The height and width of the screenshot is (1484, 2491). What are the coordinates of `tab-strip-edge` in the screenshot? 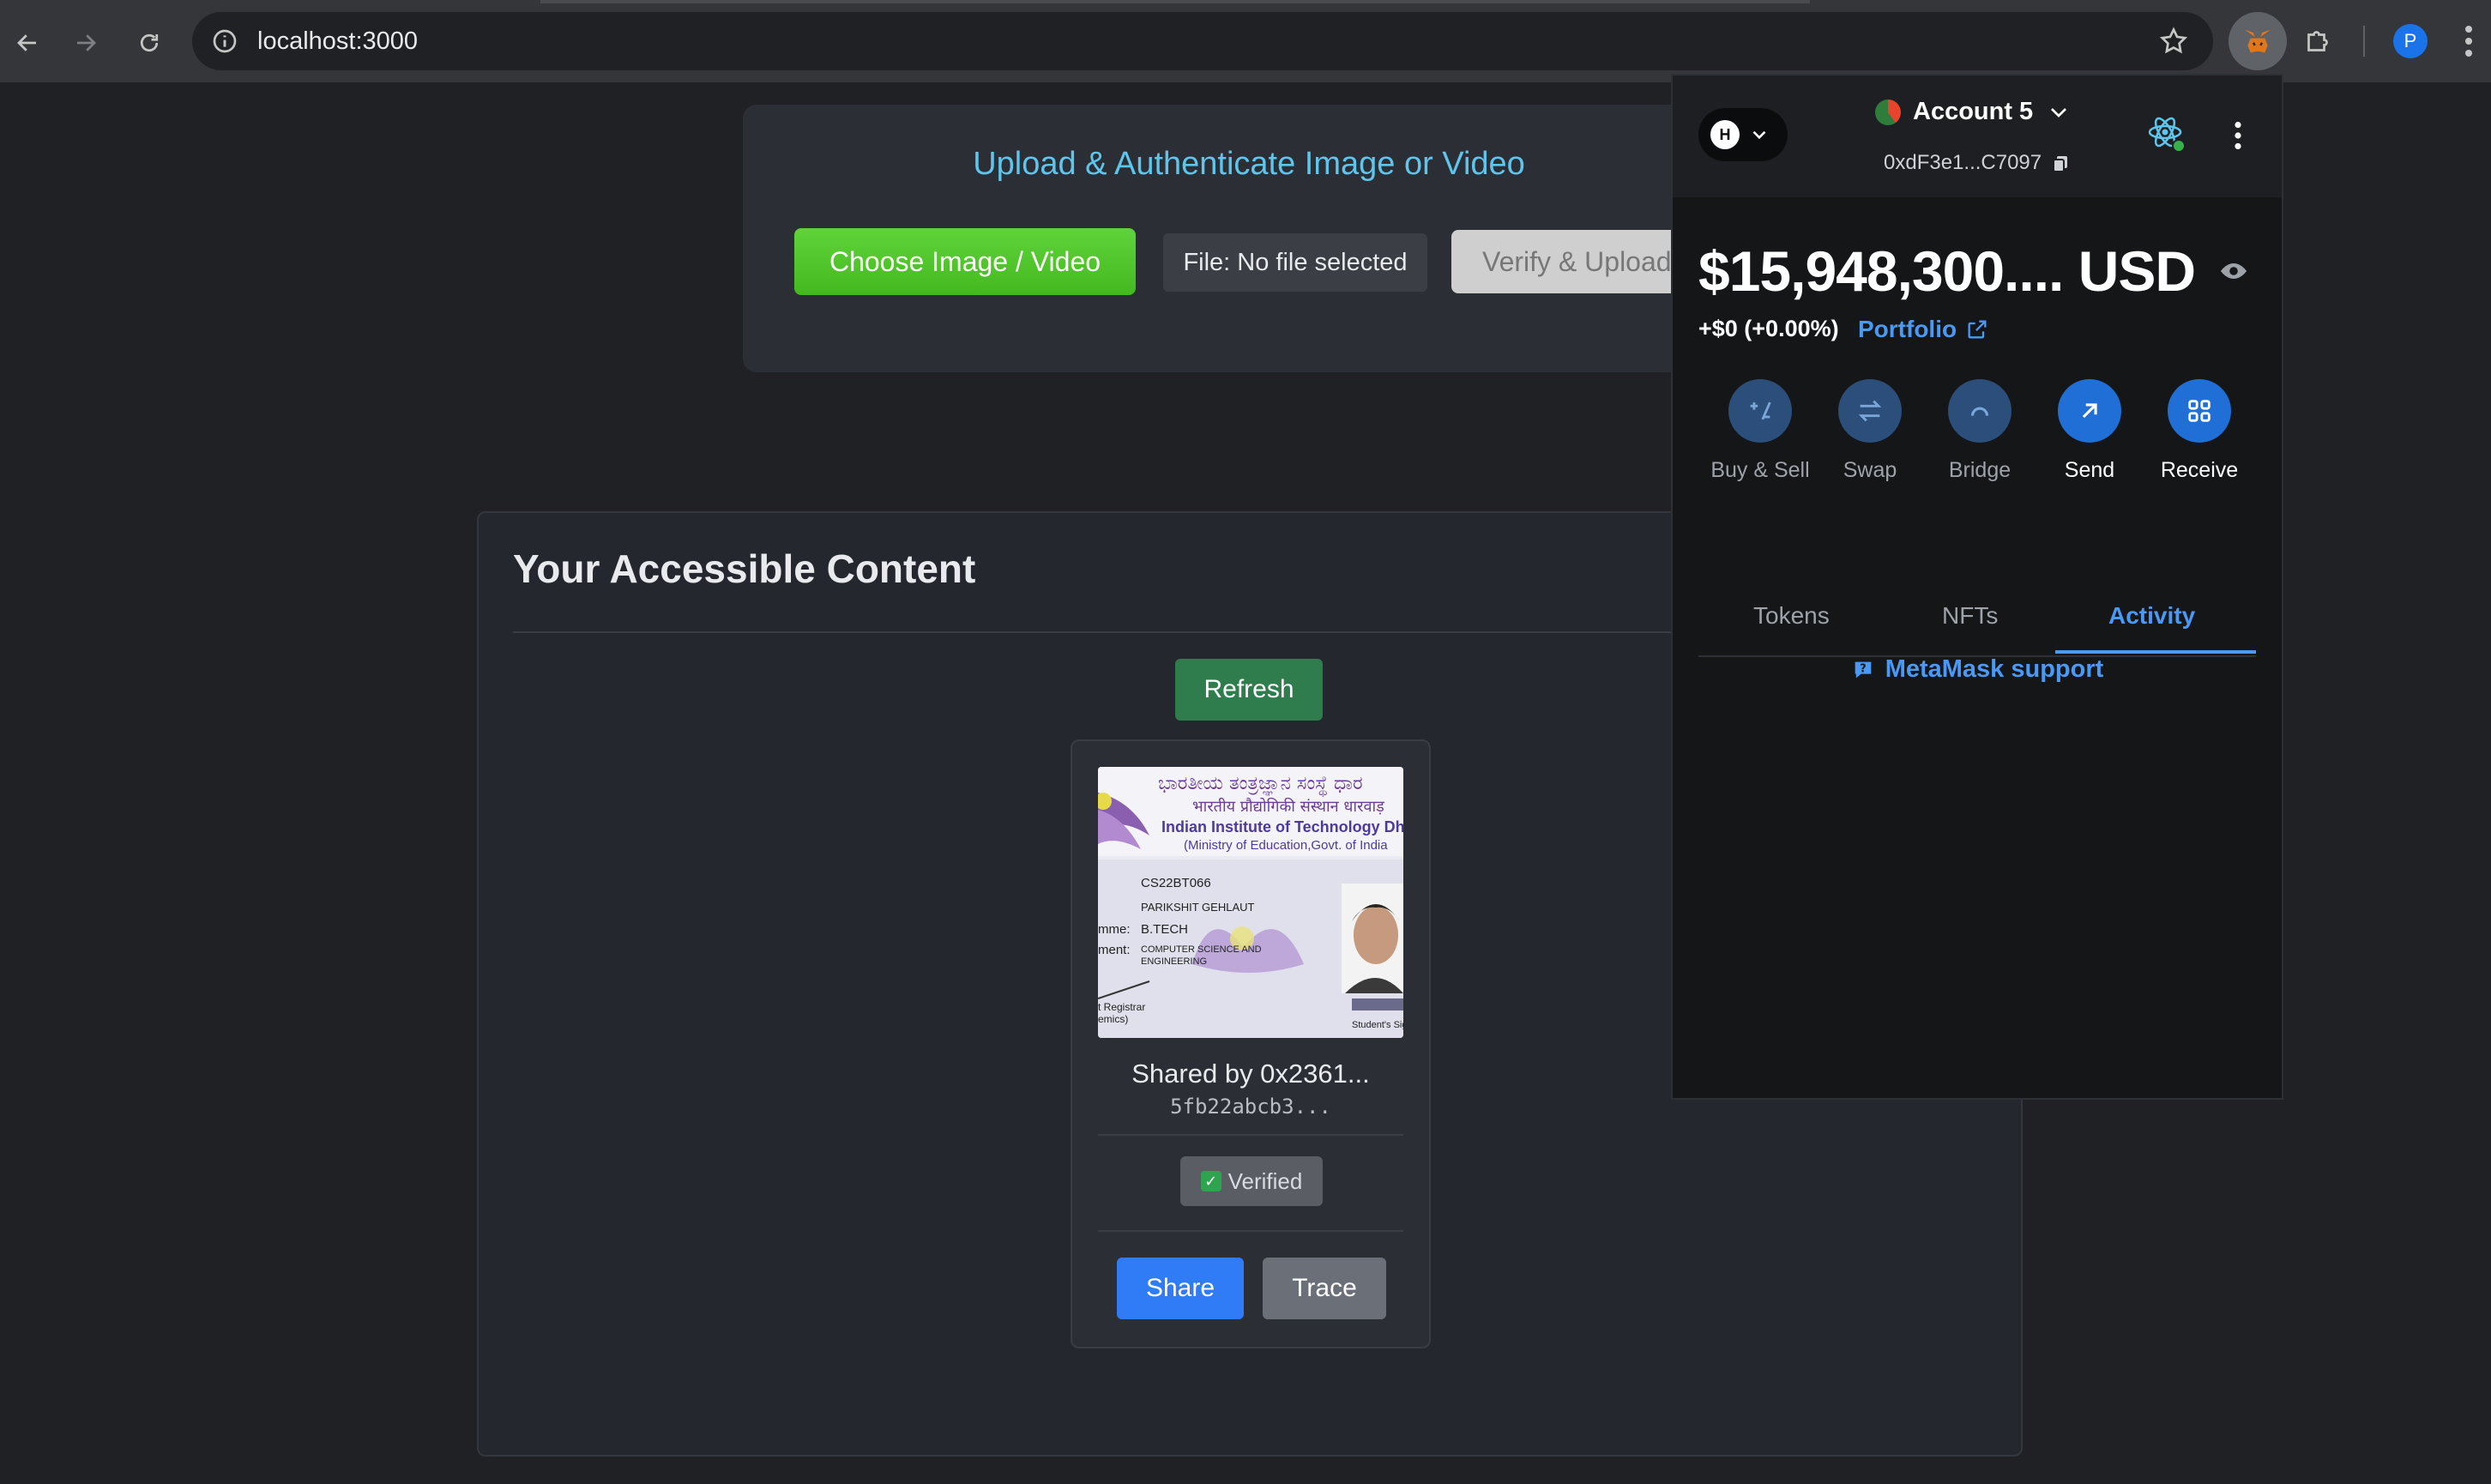 It's located at (1175, 1).